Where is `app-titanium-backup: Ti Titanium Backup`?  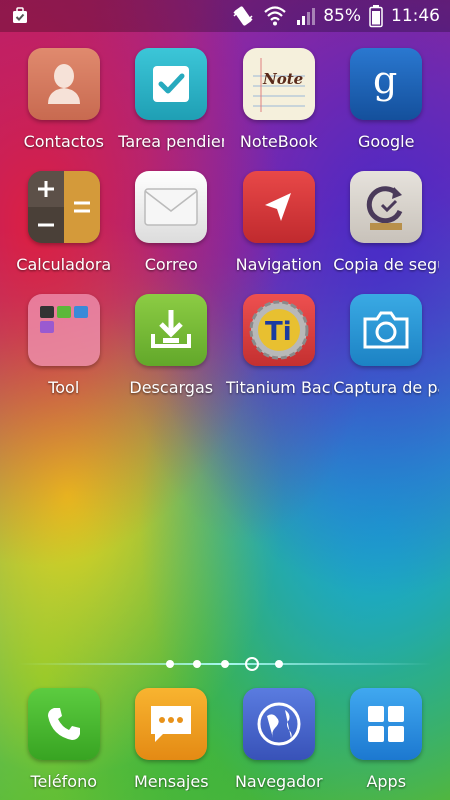 app-titanium-backup: Ti Titanium Backup is located at coordinates (279, 355).